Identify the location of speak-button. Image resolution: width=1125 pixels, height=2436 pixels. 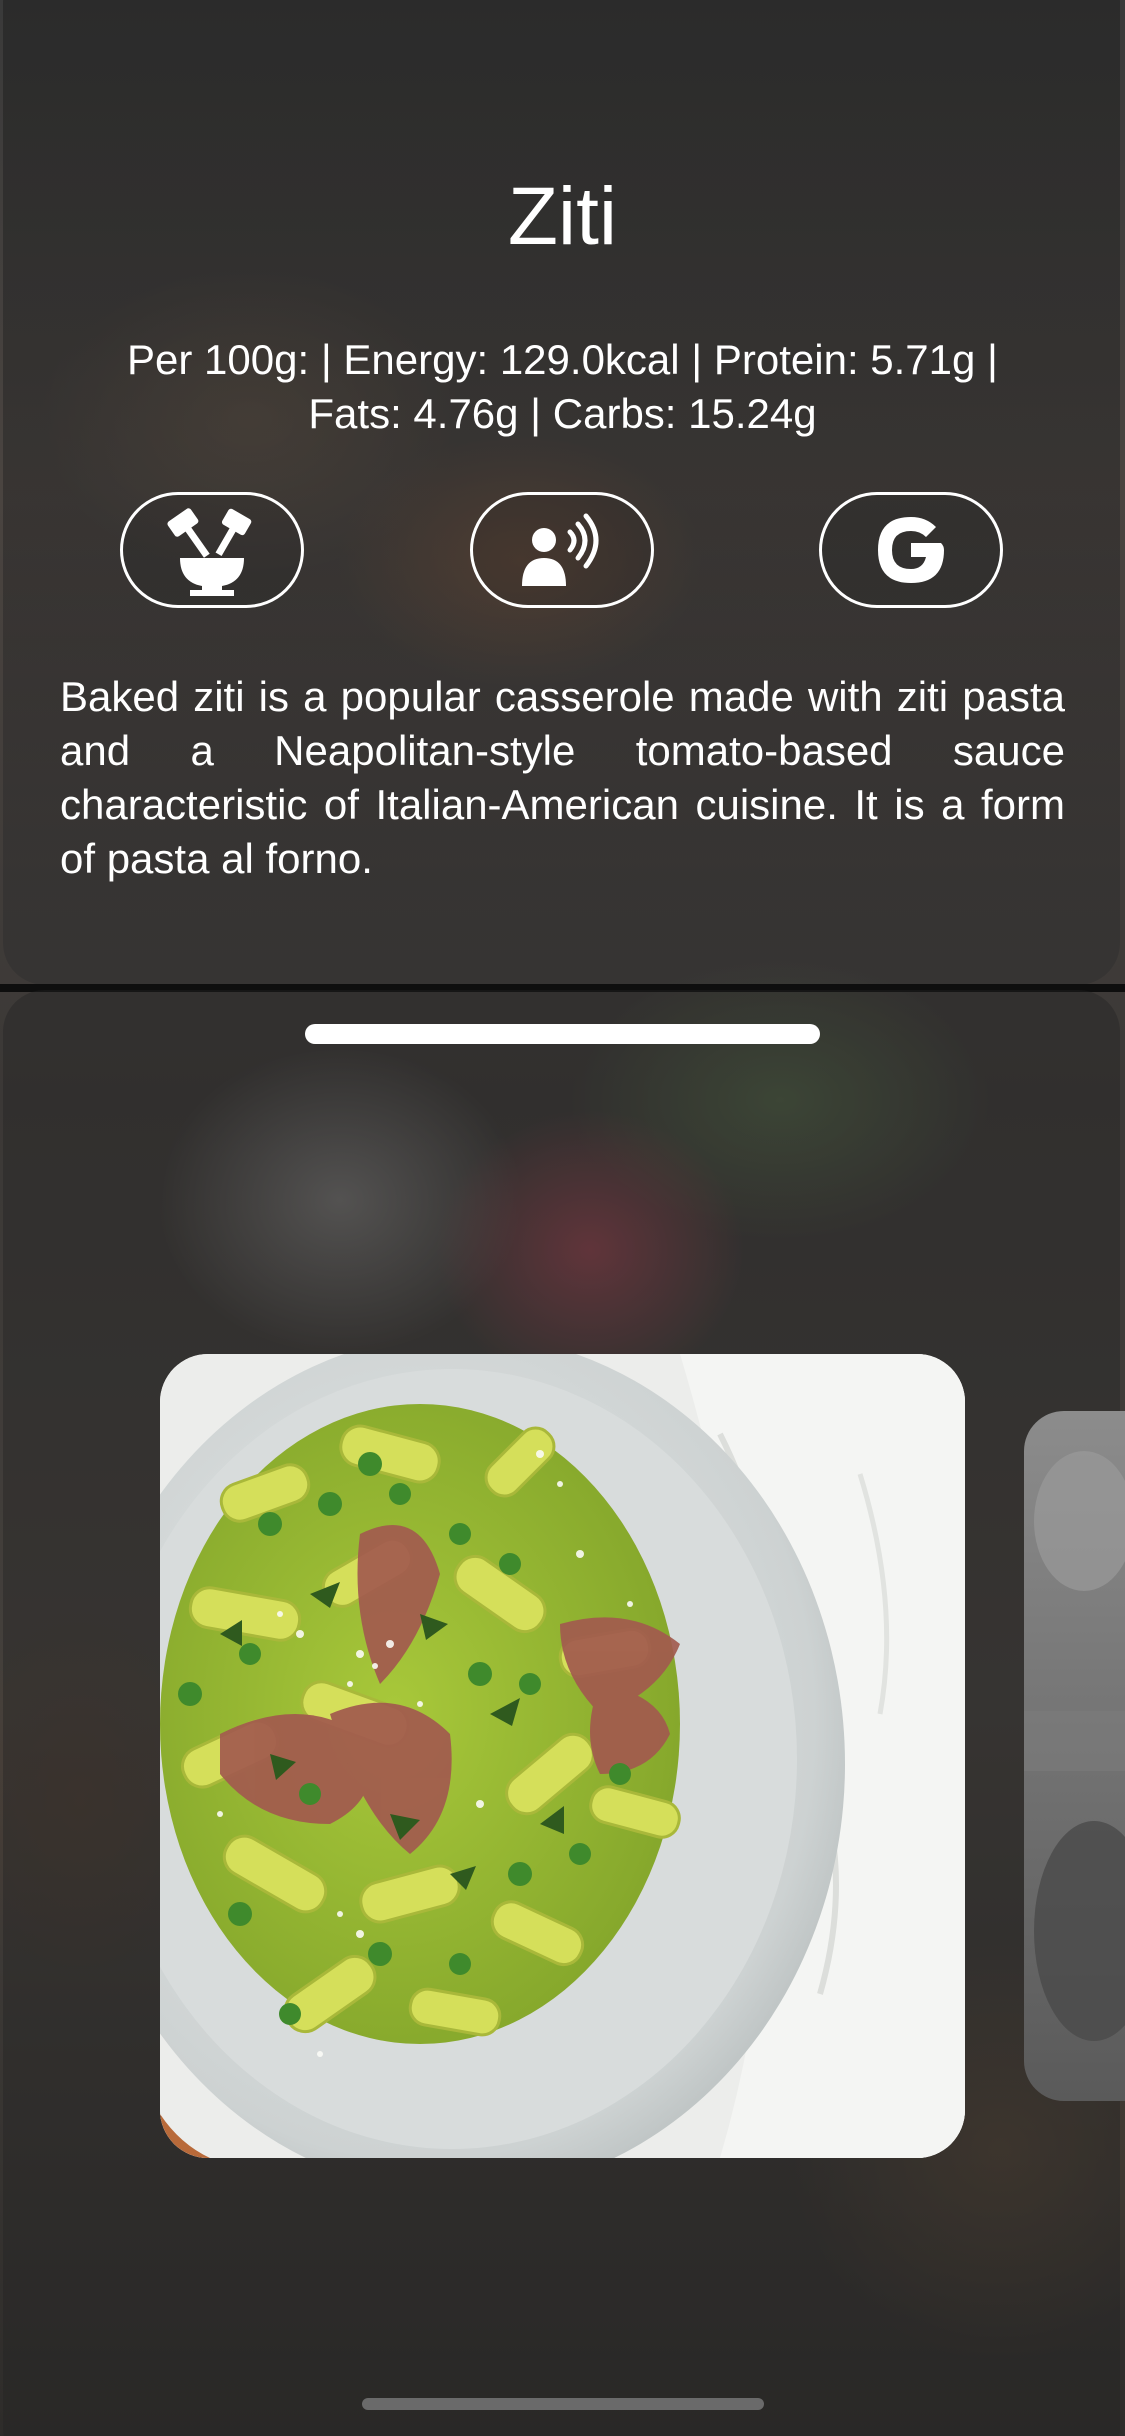
(562, 550).